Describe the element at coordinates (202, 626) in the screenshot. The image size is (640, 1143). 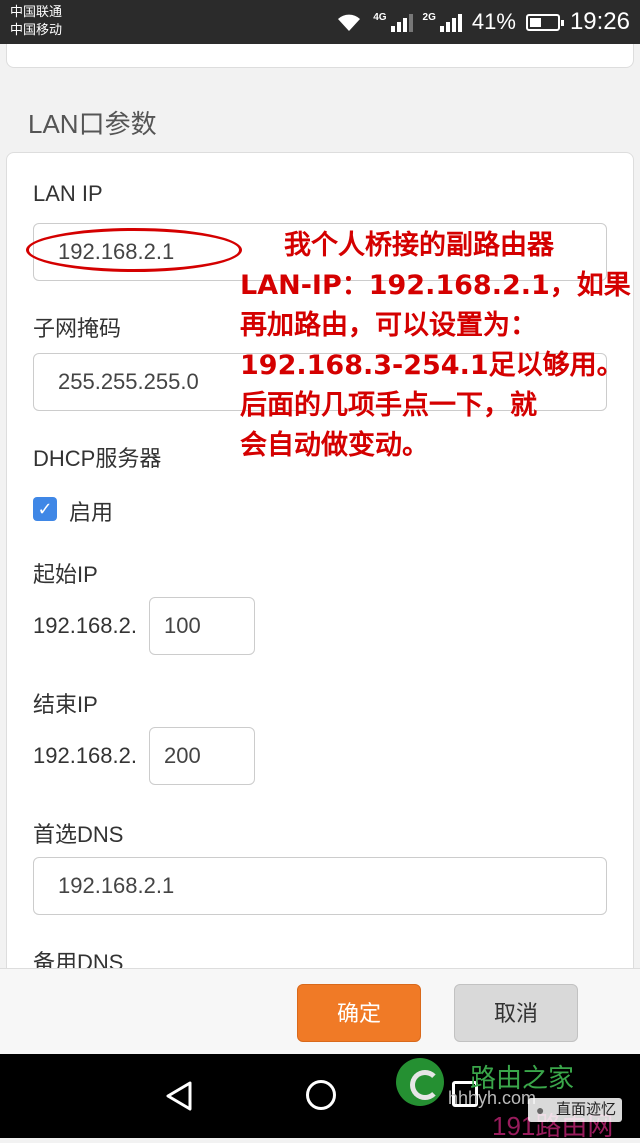
I see `start-ip-field: 100` at that location.